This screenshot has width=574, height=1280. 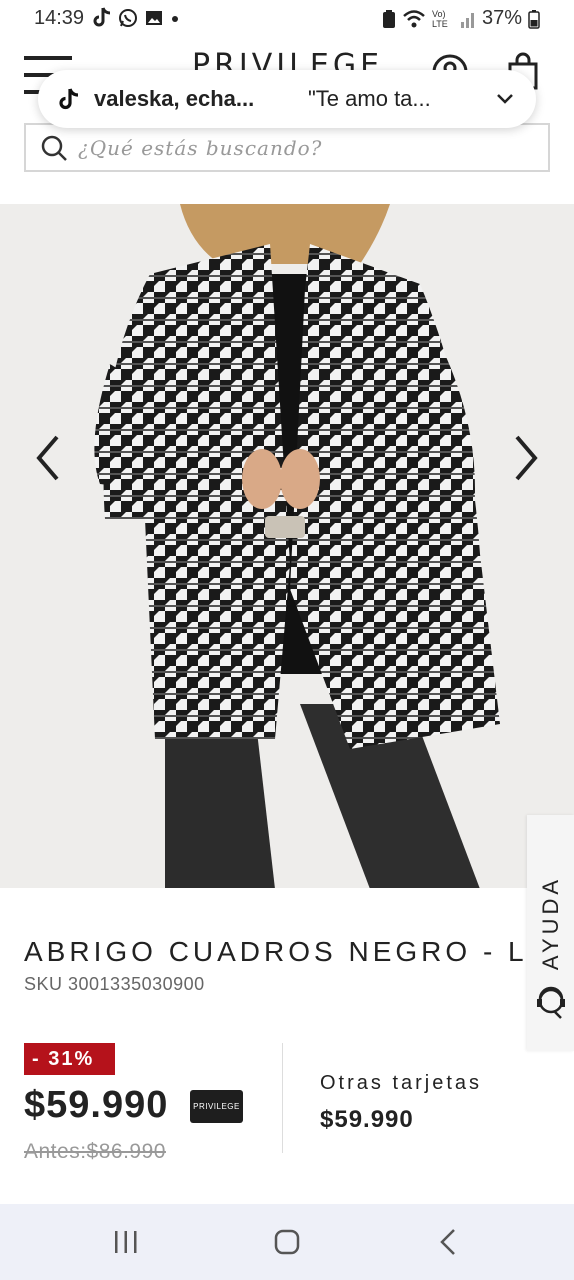 What do you see at coordinates (501, 18) in the screenshot?
I see `battery-percent: 37%` at bounding box center [501, 18].